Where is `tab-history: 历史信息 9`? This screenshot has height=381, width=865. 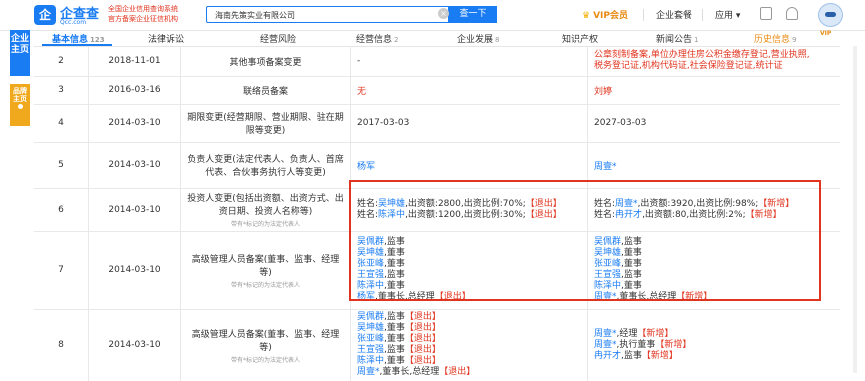
tab-history: 历史信息 9 is located at coordinates (775, 38).